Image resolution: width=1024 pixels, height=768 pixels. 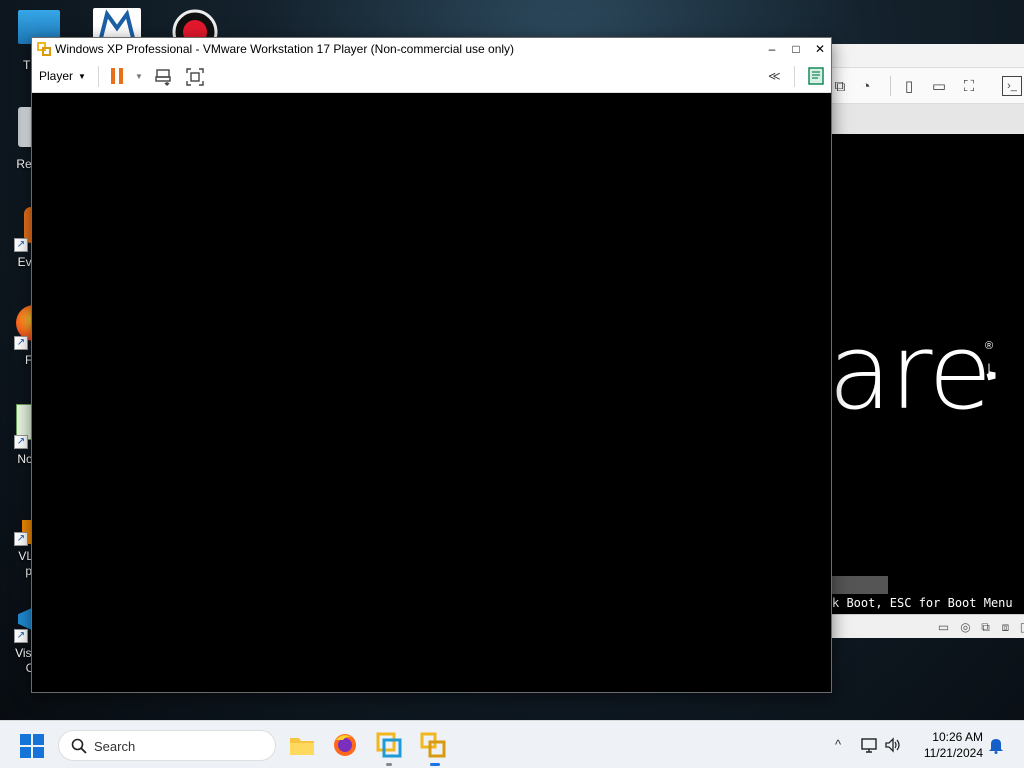 I want to click on network-icon: ⧉, so click(x=985, y=627).